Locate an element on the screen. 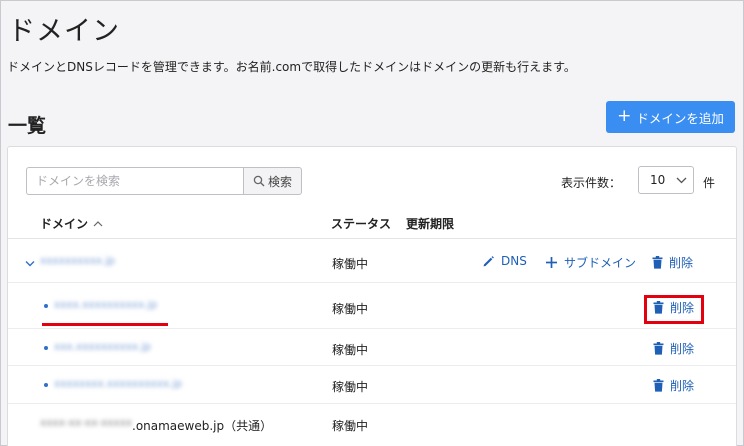  column-header-domain: ドメイン is located at coordinates (71, 223).